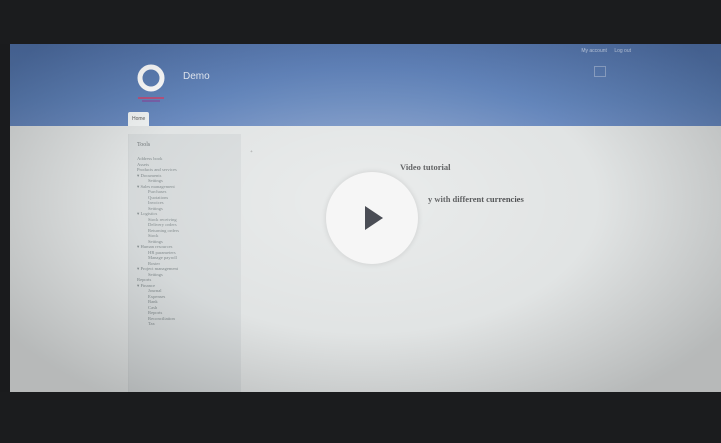 The image size is (721, 443). Describe the element at coordinates (158, 269) in the screenshot. I see `sidebar-item: ▾ Project management` at that location.